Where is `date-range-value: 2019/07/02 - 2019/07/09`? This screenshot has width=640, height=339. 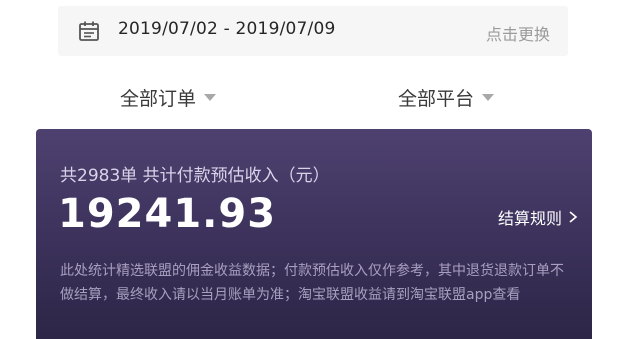
date-range-value: 2019/07/02 - 2019/07/09 is located at coordinates (227, 29).